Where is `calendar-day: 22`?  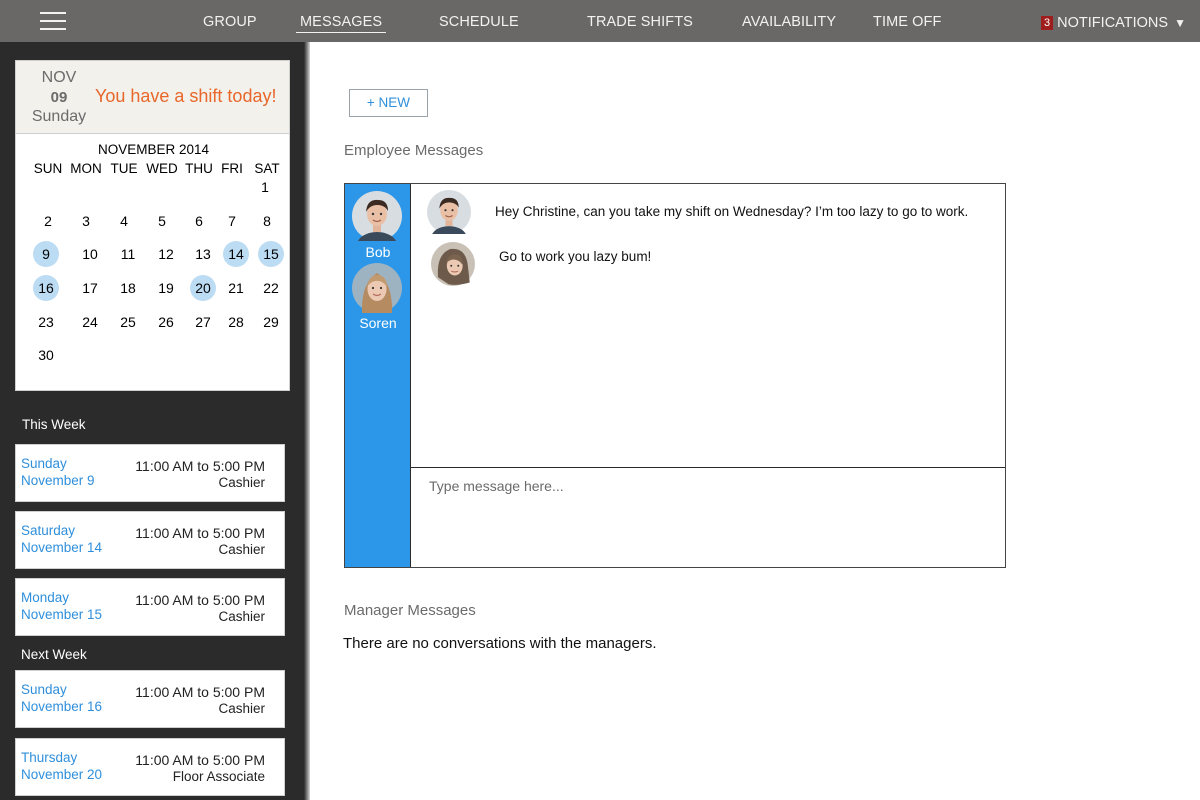 calendar-day: 22 is located at coordinates (271, 288).